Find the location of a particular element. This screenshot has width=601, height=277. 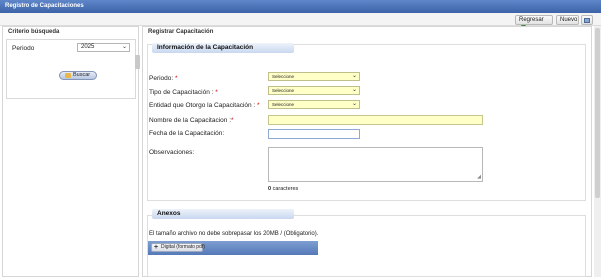

print-button is located at coordinates (587, 20).